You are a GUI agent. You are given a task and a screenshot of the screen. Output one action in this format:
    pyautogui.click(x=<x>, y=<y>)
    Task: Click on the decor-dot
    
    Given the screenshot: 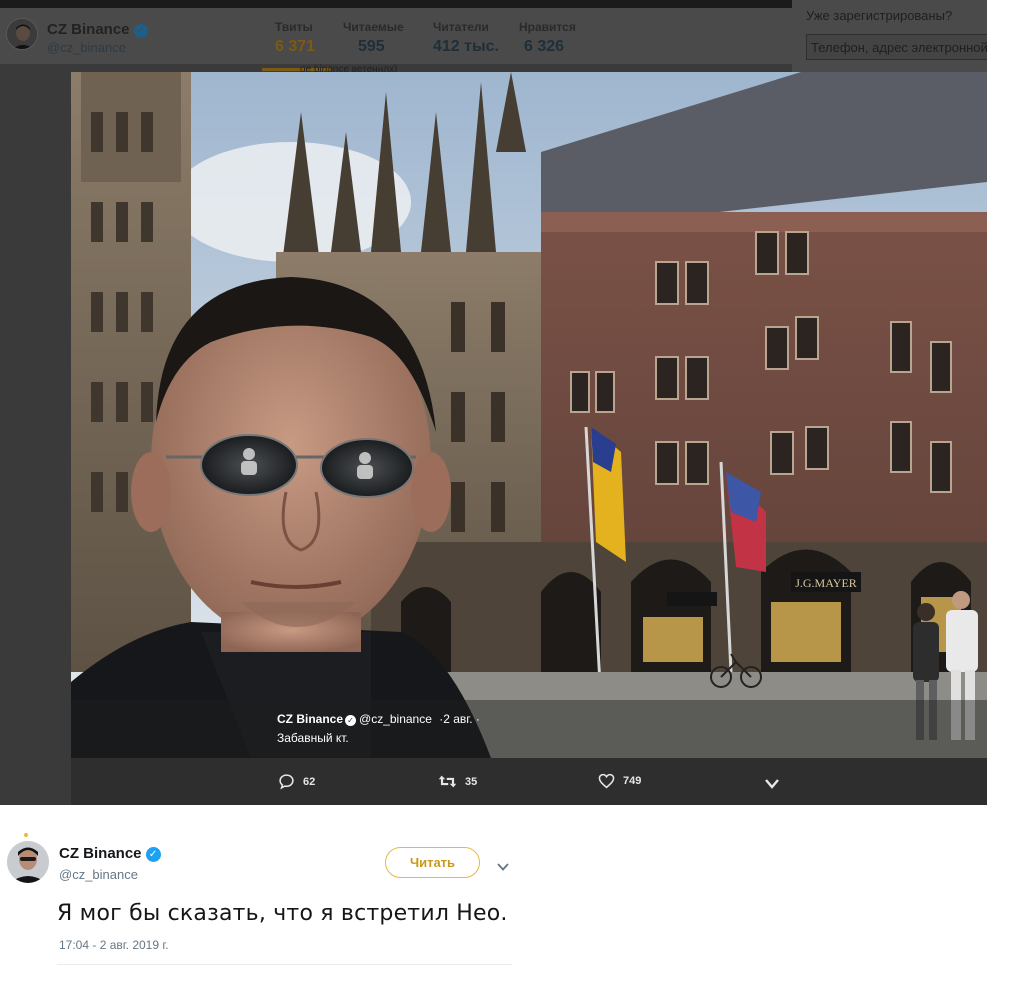 What is the action you would take?
    pyautogui.click(x=26, y=835)
    